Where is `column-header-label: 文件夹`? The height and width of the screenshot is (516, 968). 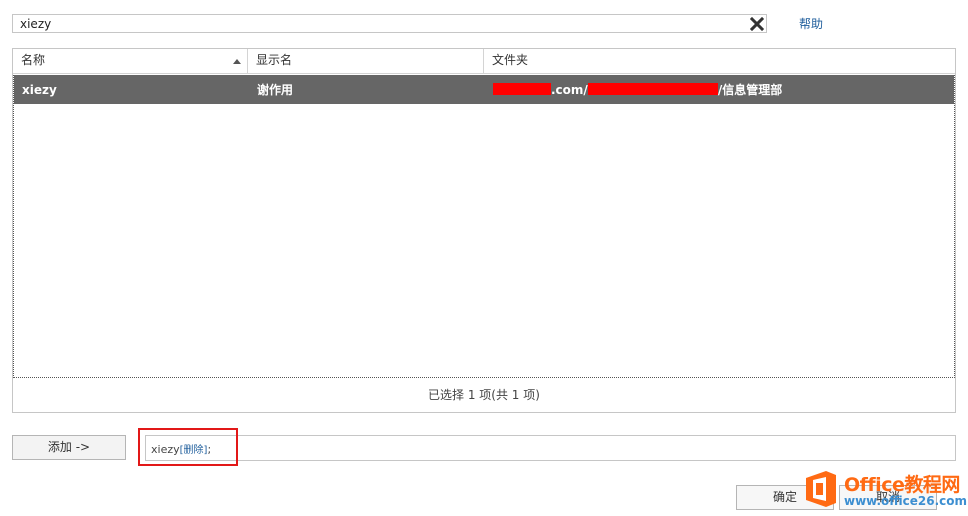
column-header-label: 文件夹 is located at coordinates (510, 60).